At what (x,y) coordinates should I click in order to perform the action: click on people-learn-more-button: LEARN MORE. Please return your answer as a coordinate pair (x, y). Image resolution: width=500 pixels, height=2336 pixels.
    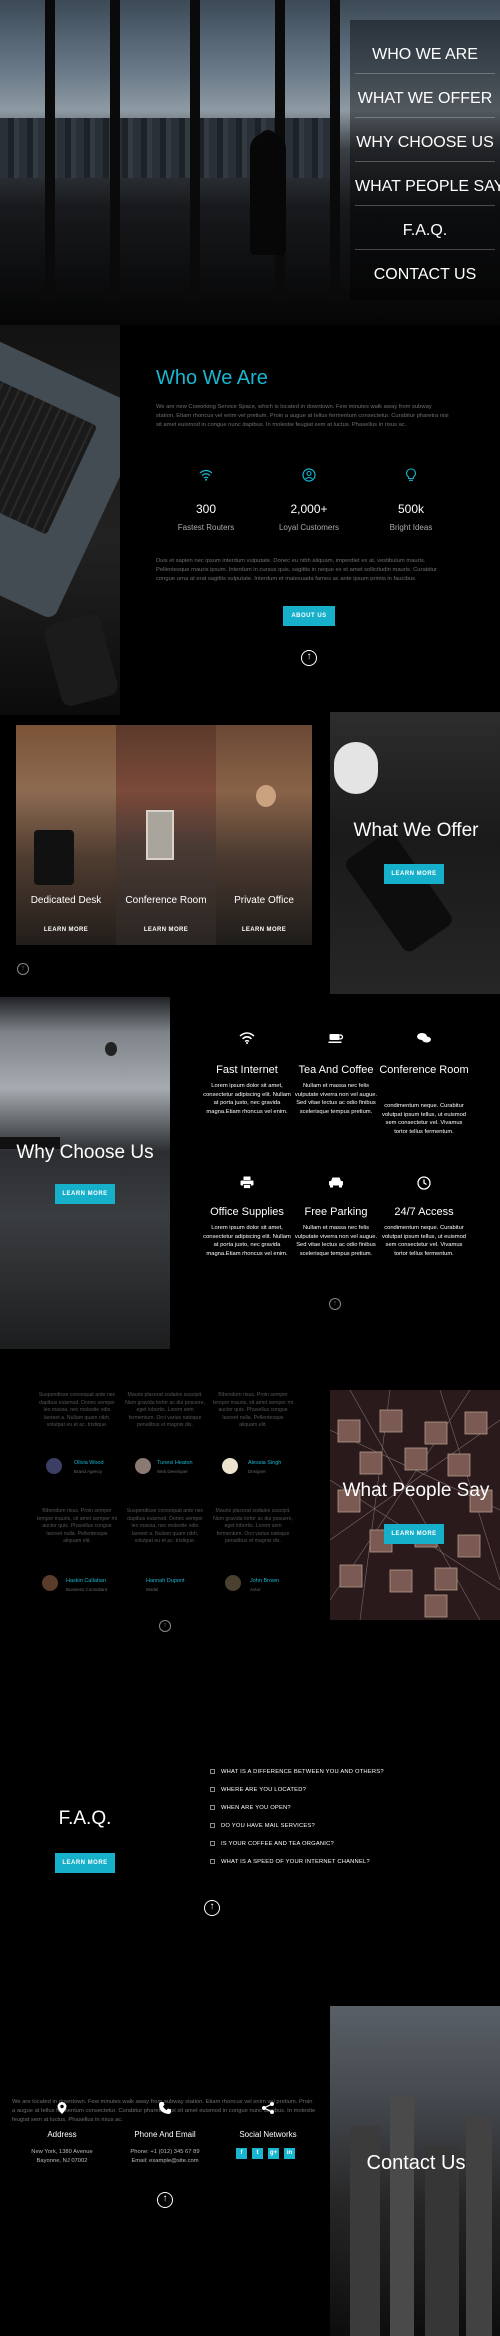
    Looking at the image, I should click on (414, 1534).